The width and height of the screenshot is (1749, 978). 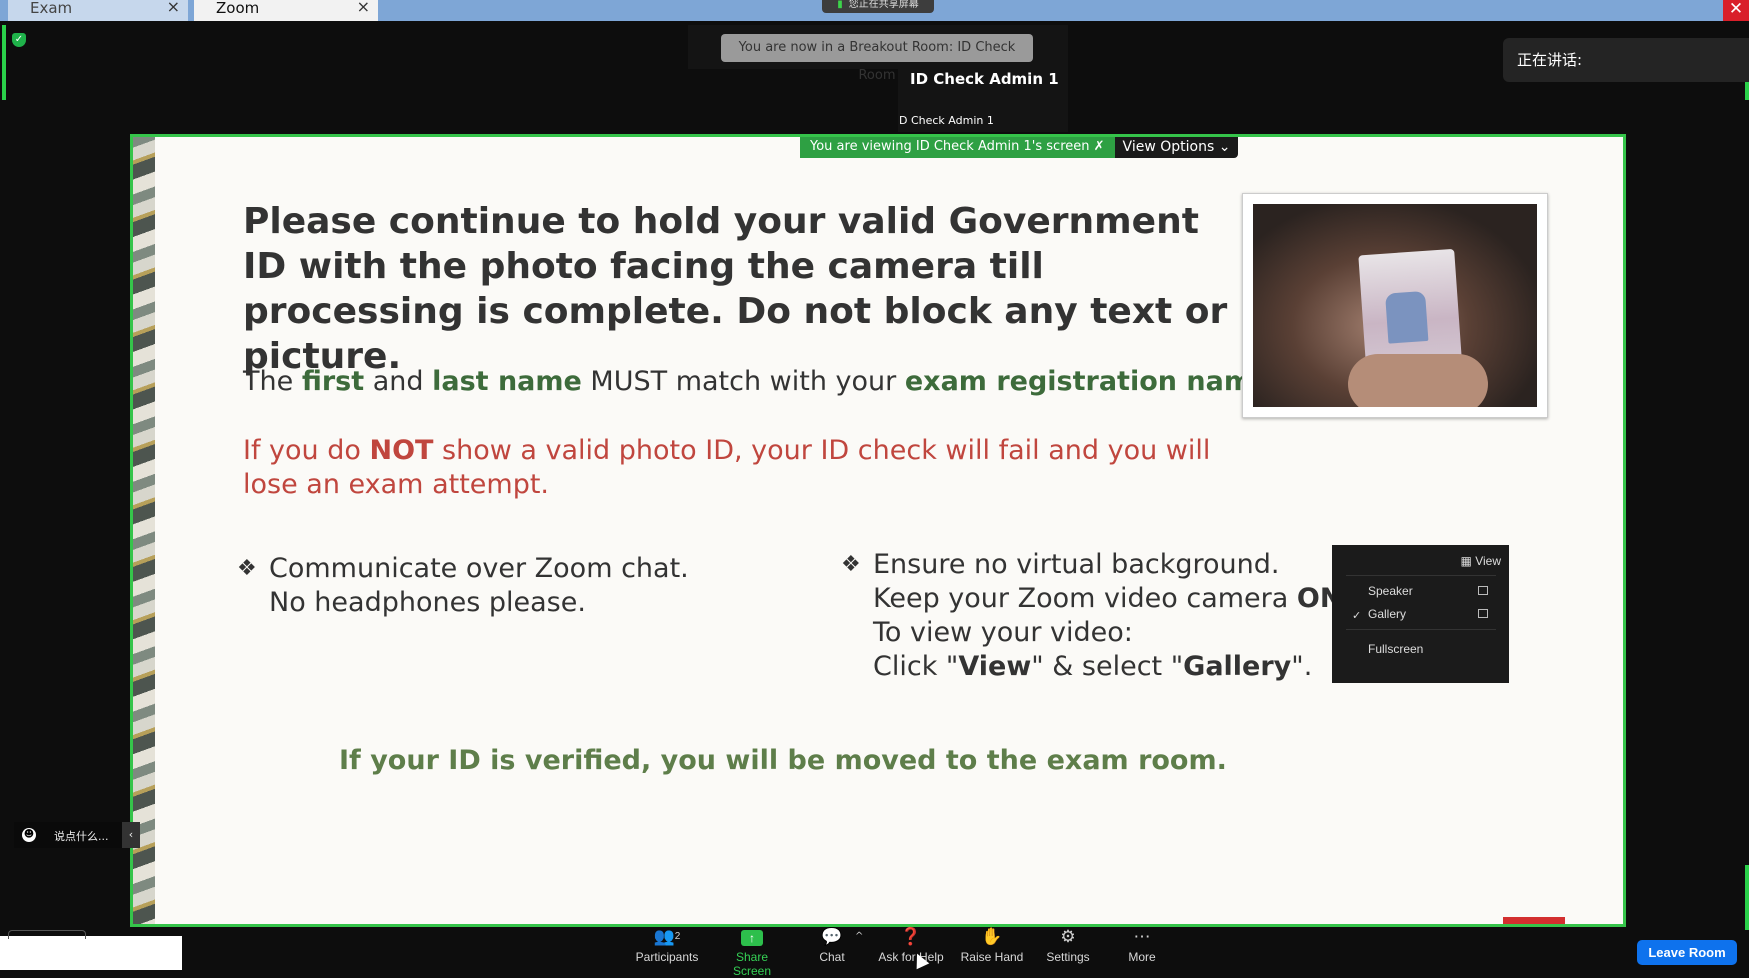 What do you see at coordinates (667, 936) in the screenshot?
I see `participants-icon: 👥2` at bounding box center [667, 936].